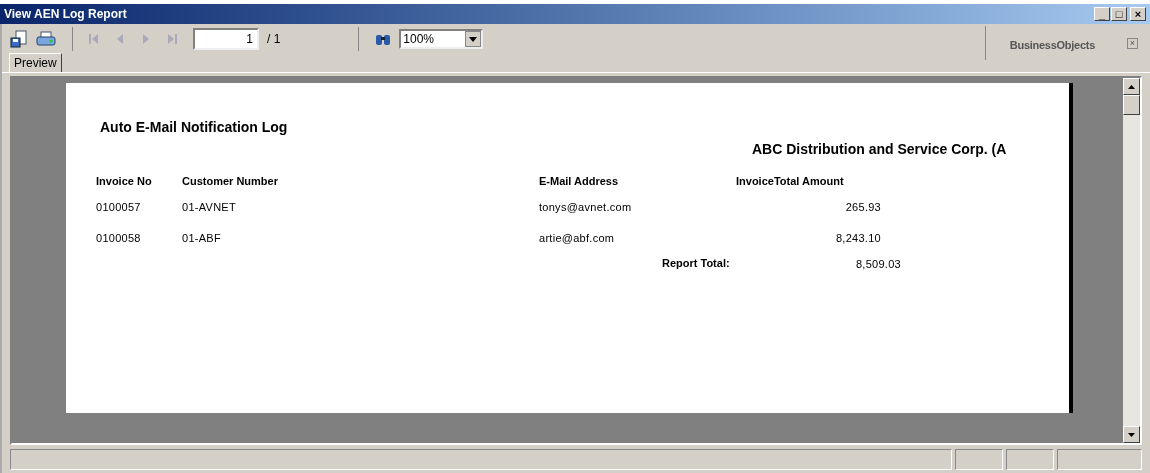 Image resolution: width=1150 pixels, height=473 pixels. What do you see at coordinates (1131, 105) in the screenshot?
I see `scroll-thumb` at bounding box center [1131, 105].